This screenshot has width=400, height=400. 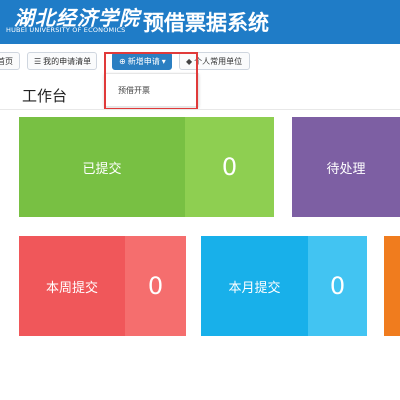 I want to click on page-title: 工作台, so click(x=45, y=96).